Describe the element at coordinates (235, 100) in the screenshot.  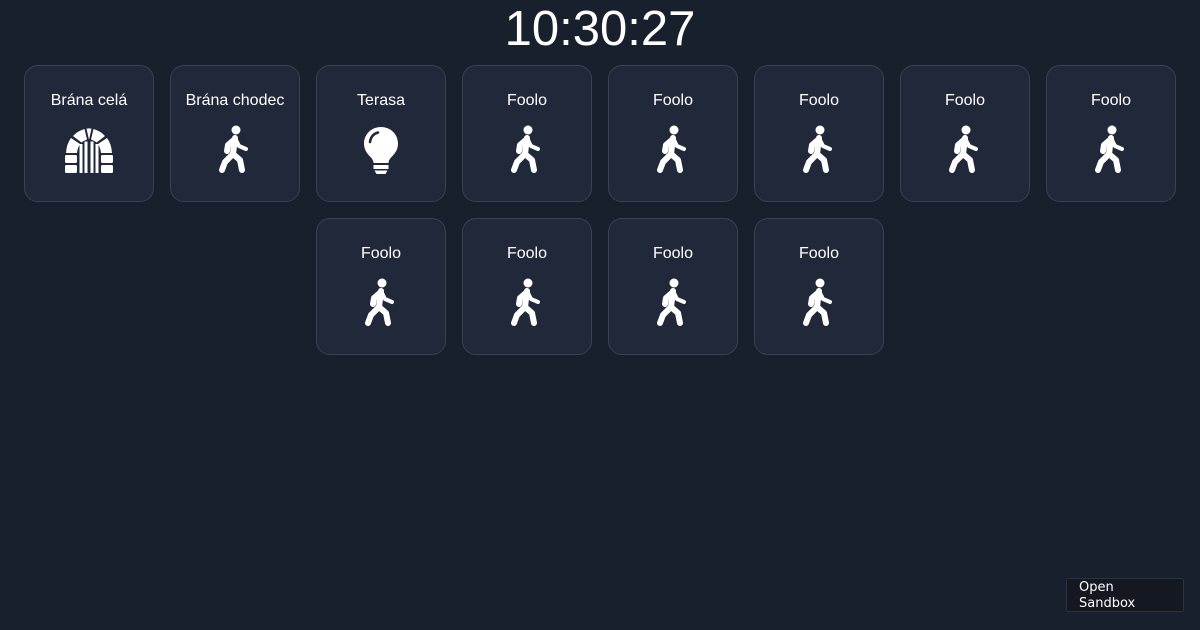
I see `tile-label: Brána chodec` at that location.